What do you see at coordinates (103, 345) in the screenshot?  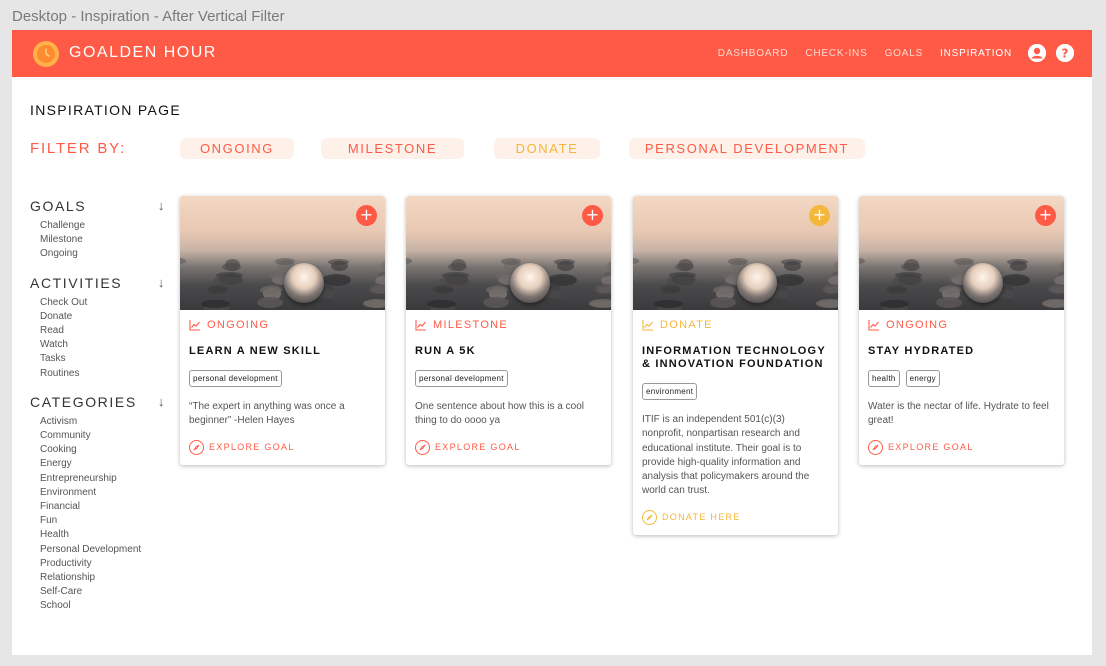 I see `sidebar-item-watch: Watch` at bounding box center [103, 345].